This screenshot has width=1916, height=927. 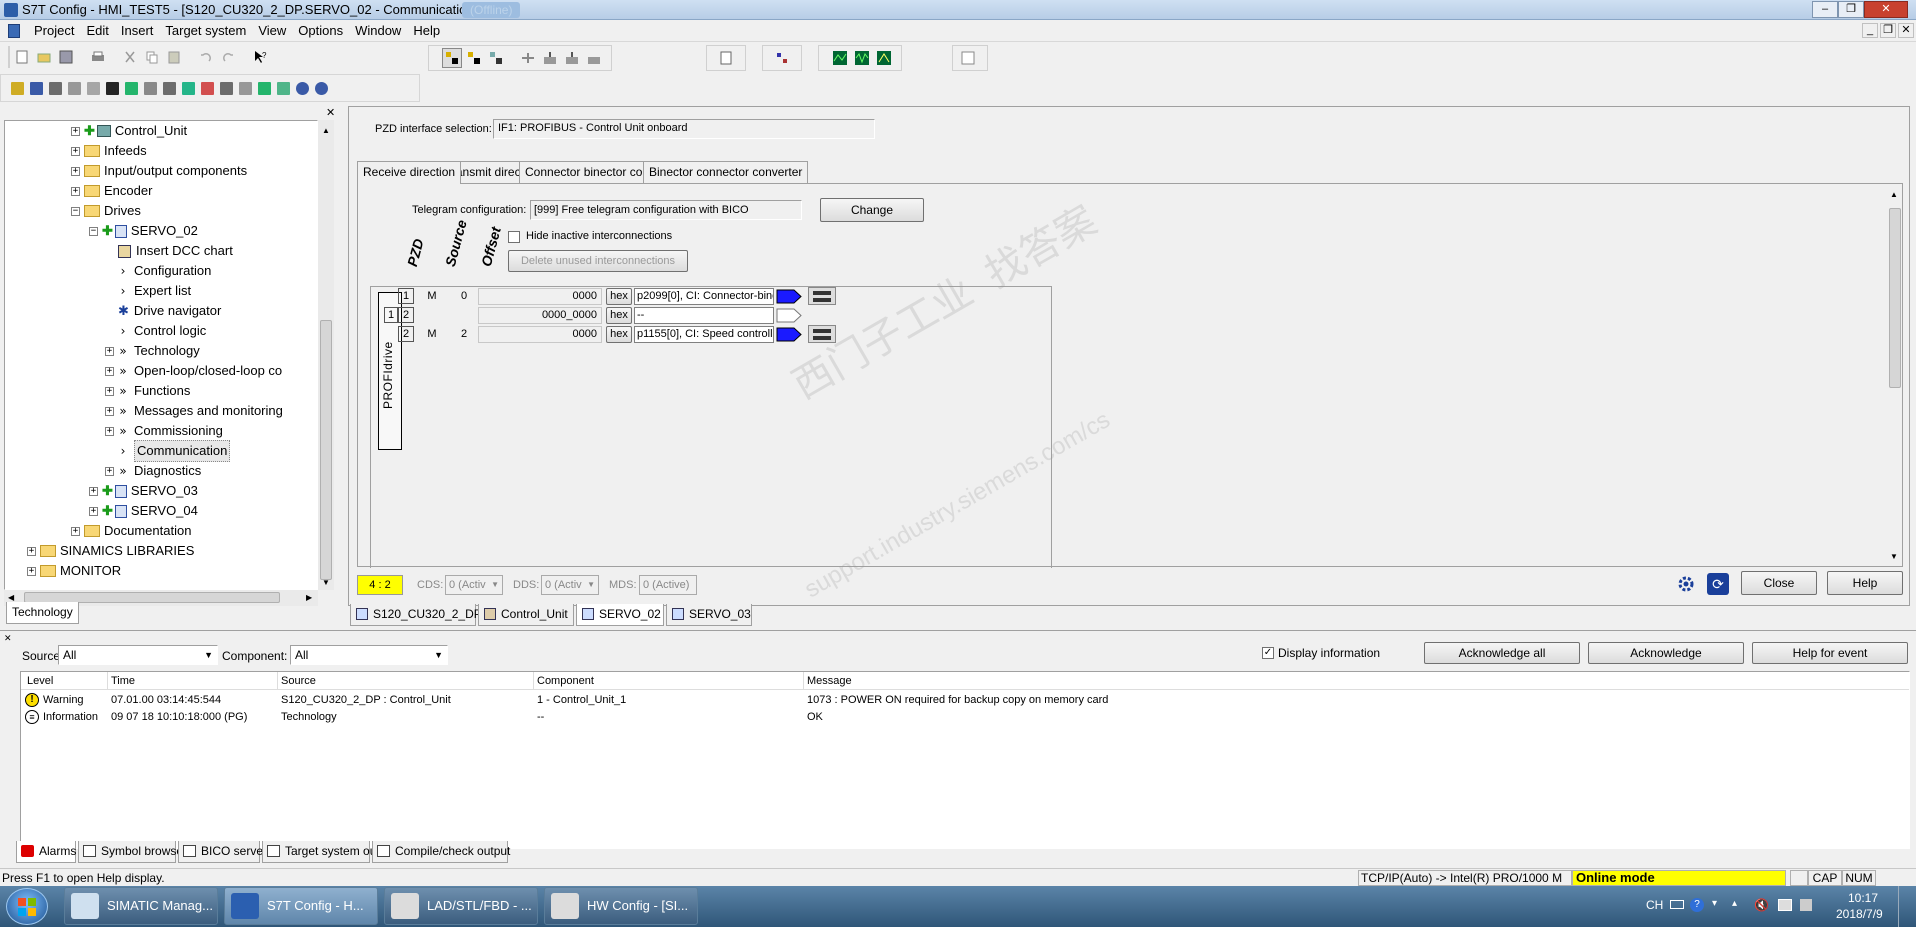 I want to click on tab-binector-connector-converter: Binector connector converter, so click(x=726, y=172).